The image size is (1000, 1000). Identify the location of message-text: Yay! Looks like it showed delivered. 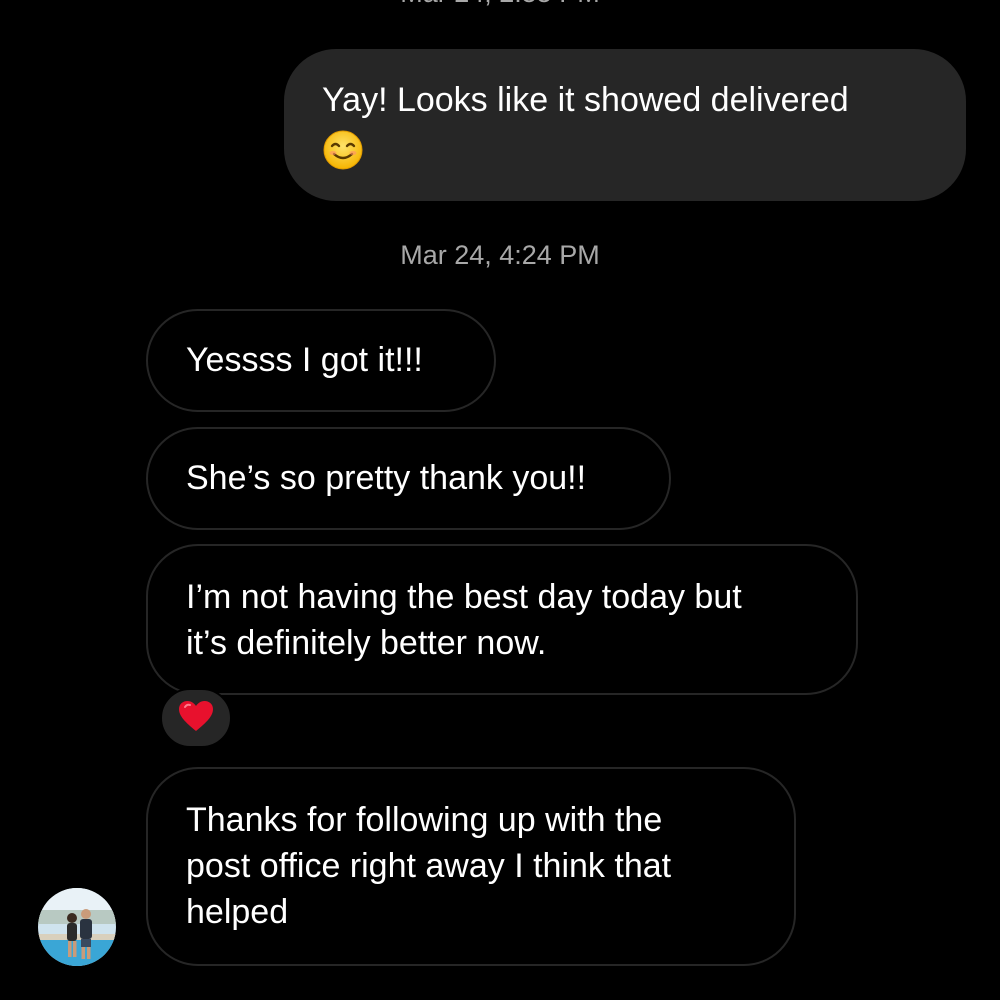
(585, 100).